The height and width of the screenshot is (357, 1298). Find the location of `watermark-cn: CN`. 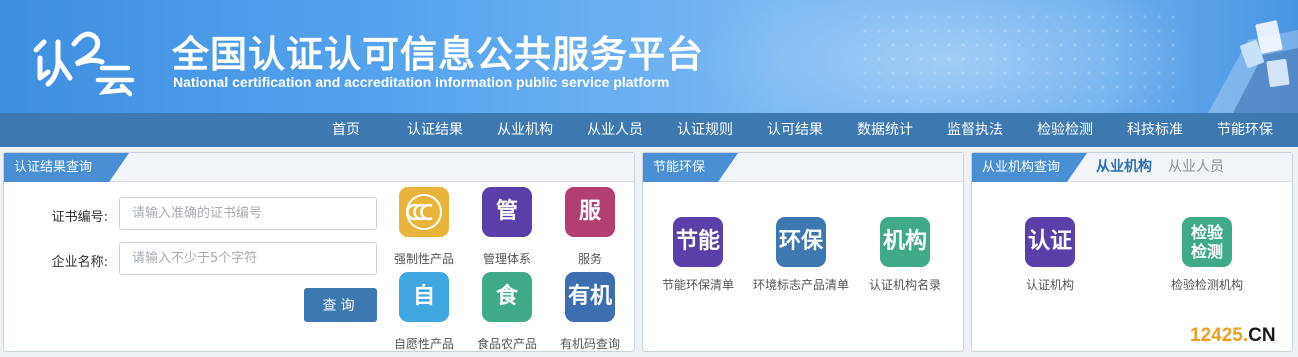

watermark-cn: CN is located at coordinates (1262, 335).